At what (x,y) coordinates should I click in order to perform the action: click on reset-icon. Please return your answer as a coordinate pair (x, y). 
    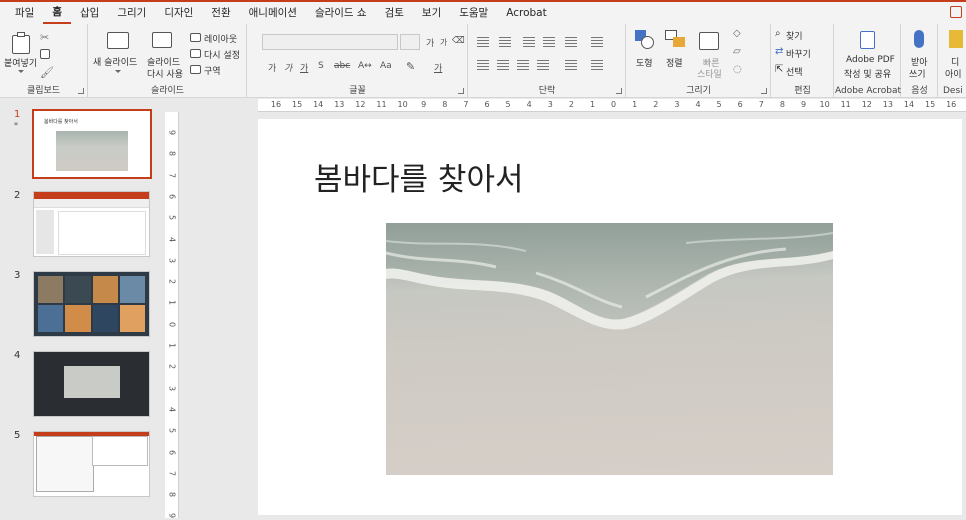
    Looking at the image, I should click on (195, 53).